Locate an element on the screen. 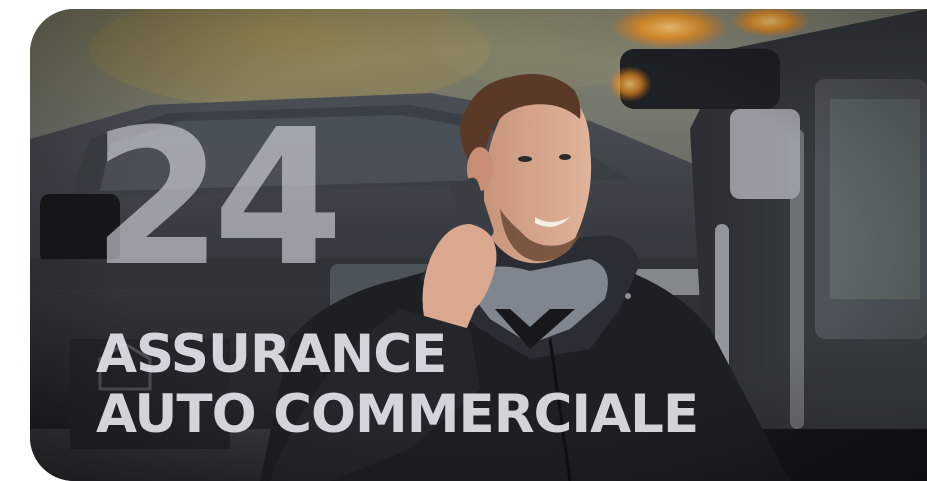 The image size is (927, 481). headline-line-2: AUTO COMMERCIALE is located at coordinates (397, 414).